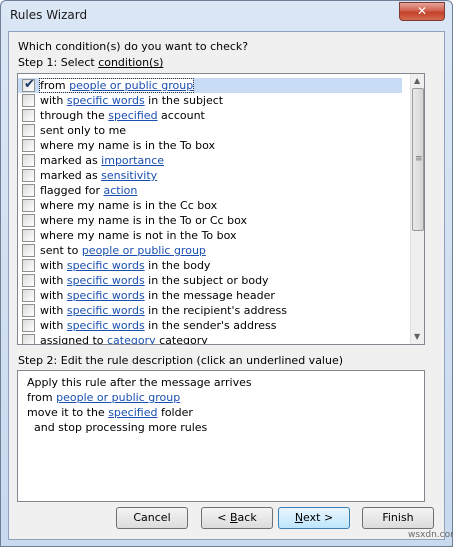 The image size is (453, 547). I want to click on condition-text: with specific words in the body, so click(125, 265).